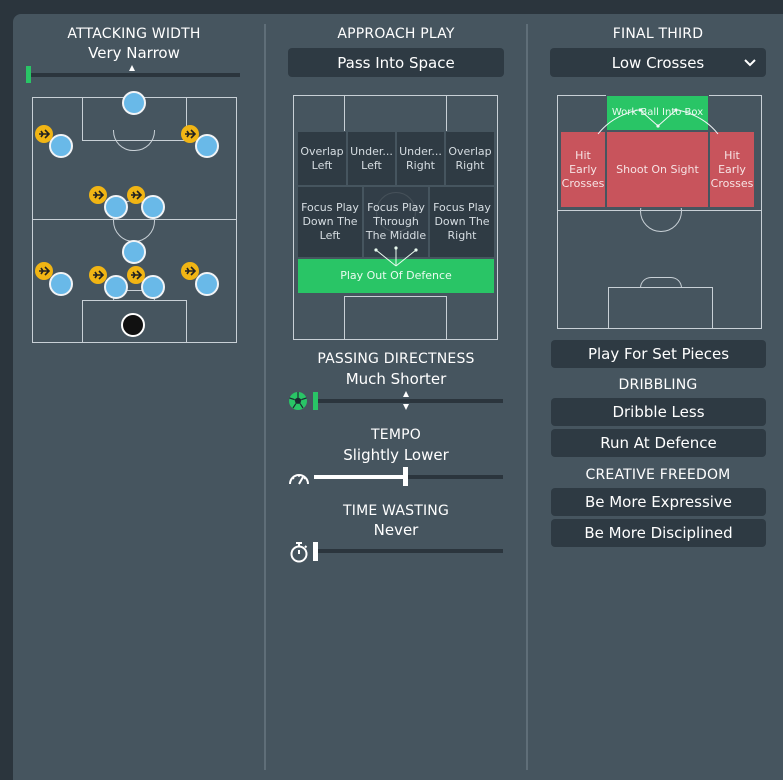  I want to click on final-third-dropdown: Low Crosses, so click(658, 62).